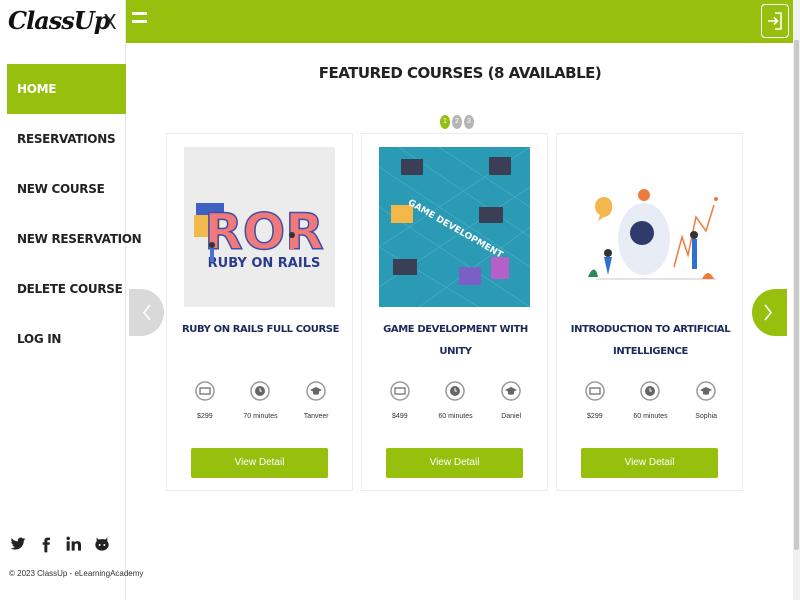 This screenshot has width=800, height=600. What do you see at coordinates (260, 330) in the screenshot?
I see `course-title: RUBY ON RAILS FULL COURSE` at bounding box center [260, 330].